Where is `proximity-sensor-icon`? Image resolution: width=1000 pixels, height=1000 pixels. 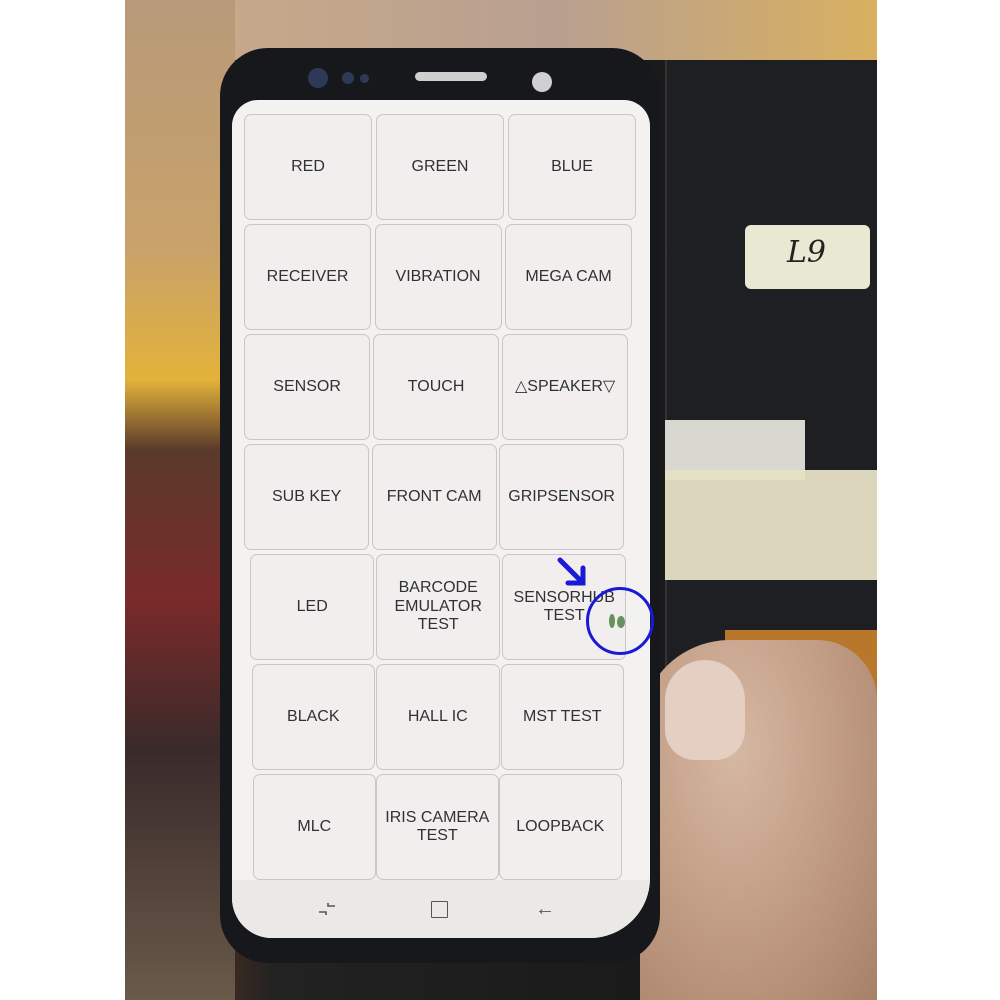 proximity-sensor-icon is located at coordinates (348, 78).